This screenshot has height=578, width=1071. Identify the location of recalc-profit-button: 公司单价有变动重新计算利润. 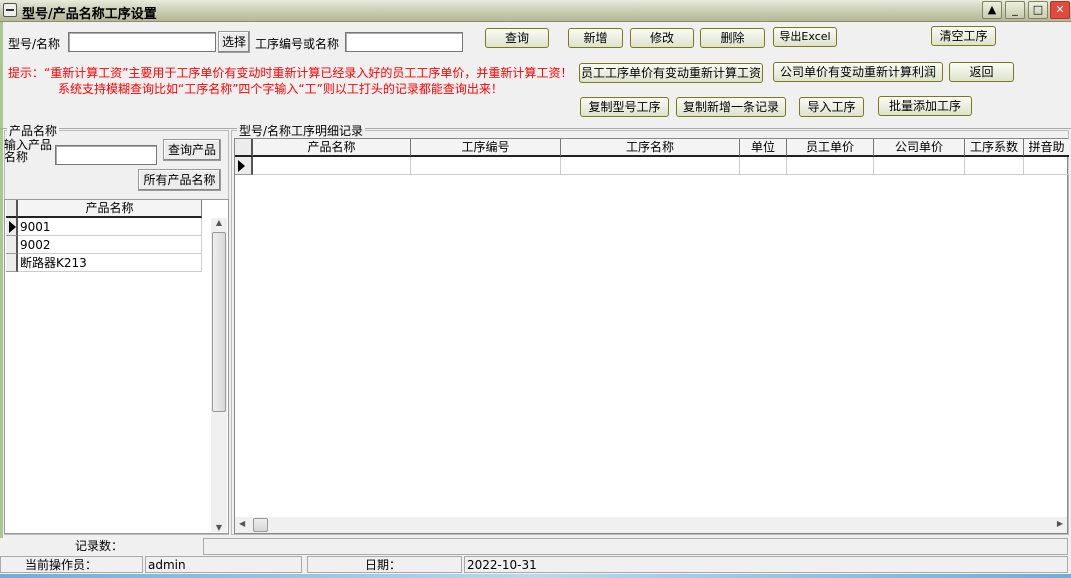
(858, 72).